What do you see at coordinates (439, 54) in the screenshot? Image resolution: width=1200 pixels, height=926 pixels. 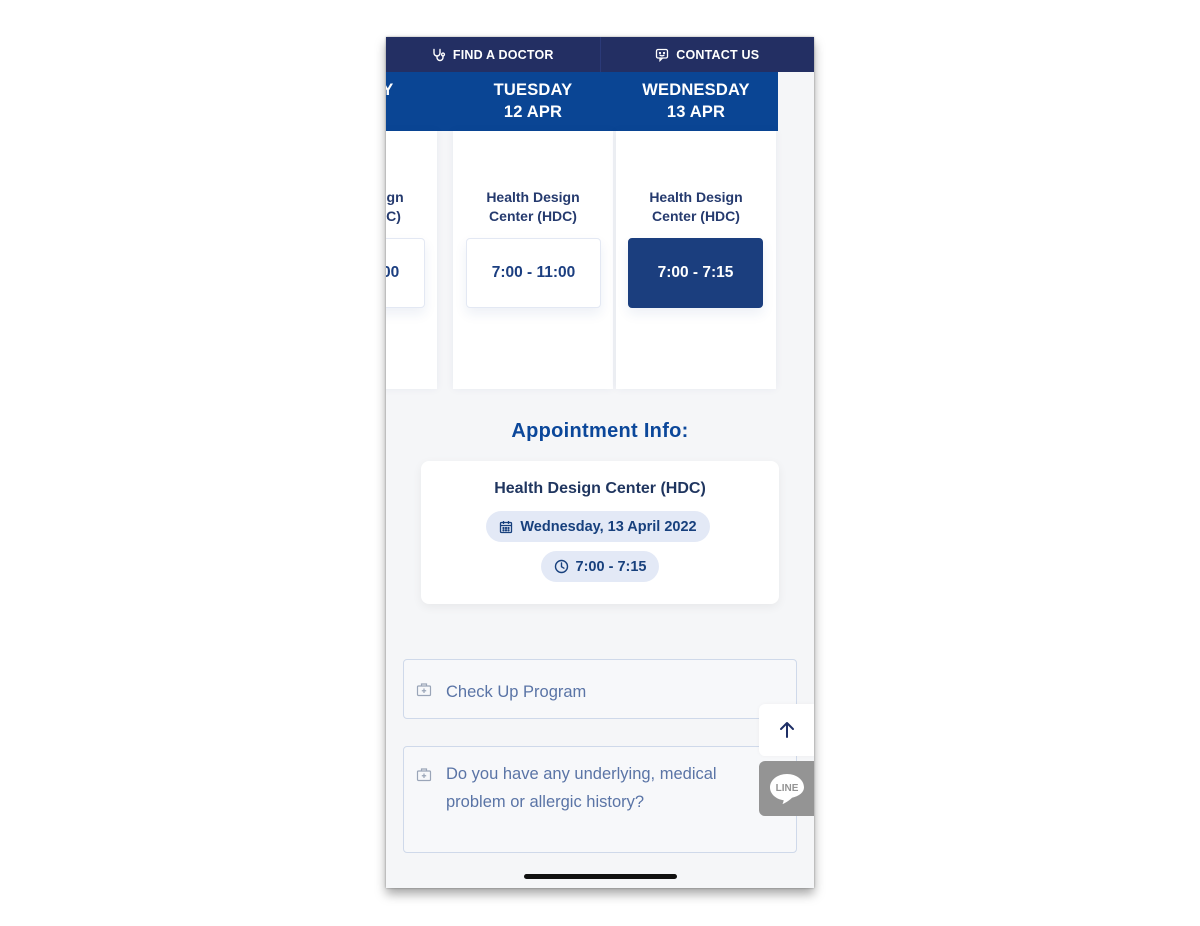 I see `stethoscope-icon` at bounding box center [439, 54].